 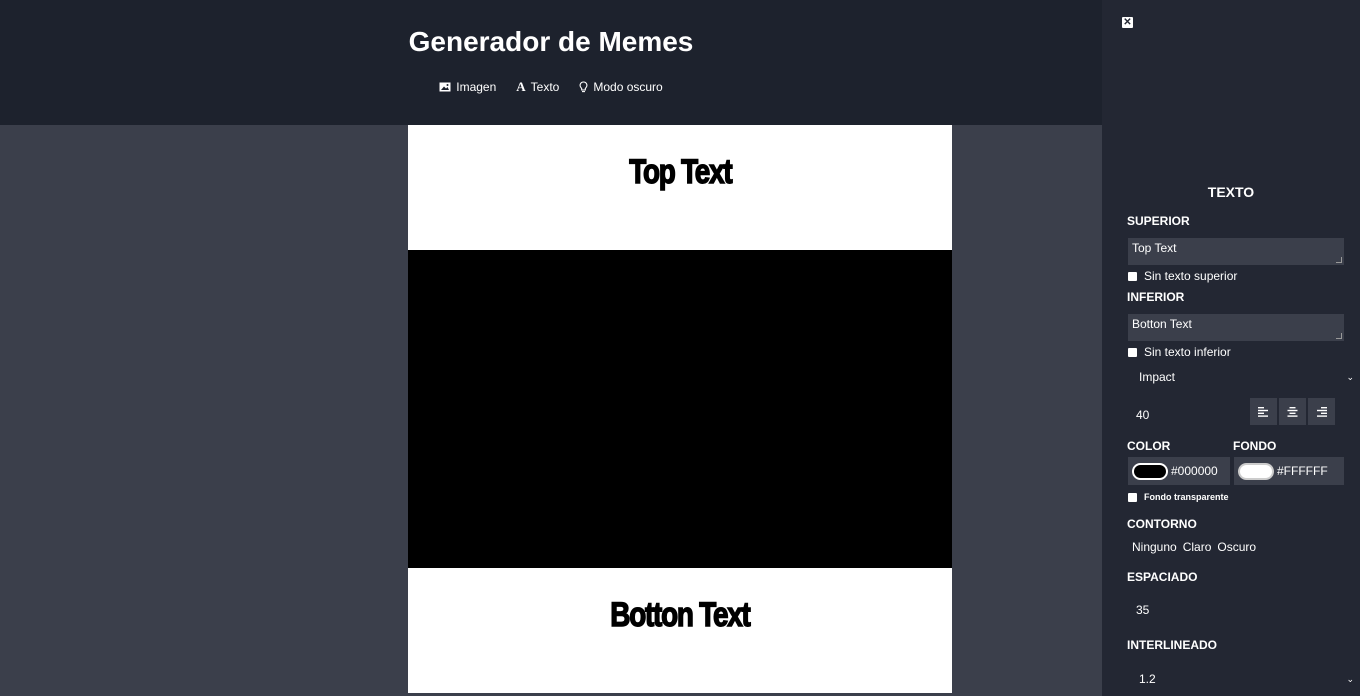 What do you see at coordinates (1156, 297) in the screenshot?
I see `bottom-text-label: INFERIOR` at bounding box center [1156, 297].